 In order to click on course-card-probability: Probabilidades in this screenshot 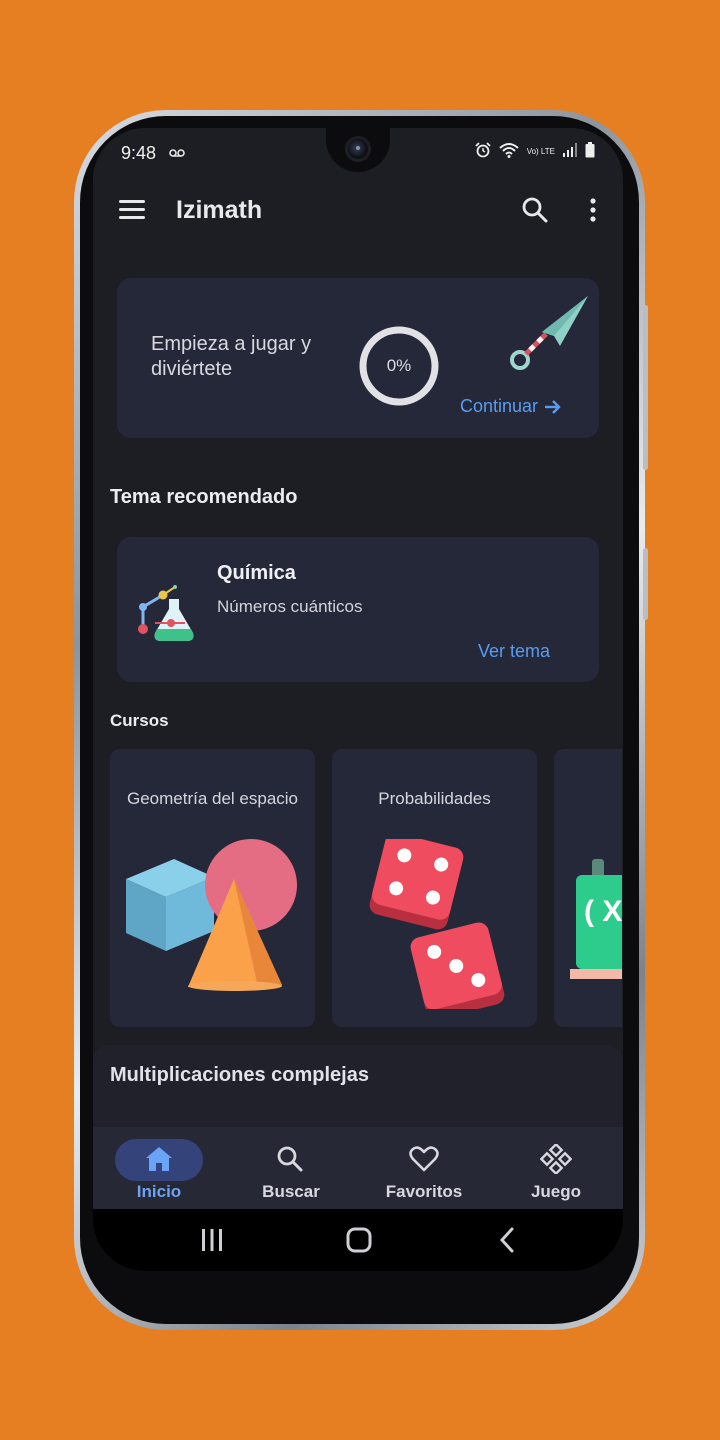, I will do `click(434, 888)`.